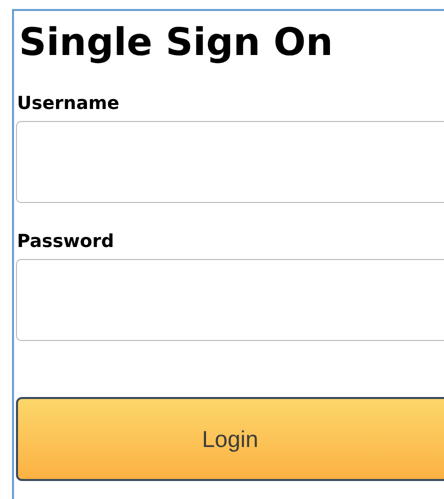 This screenshot has height=499, width=444. Describe the element at coordinates (65, 242) in the screenshot. I see `field-label: Password` at that location.